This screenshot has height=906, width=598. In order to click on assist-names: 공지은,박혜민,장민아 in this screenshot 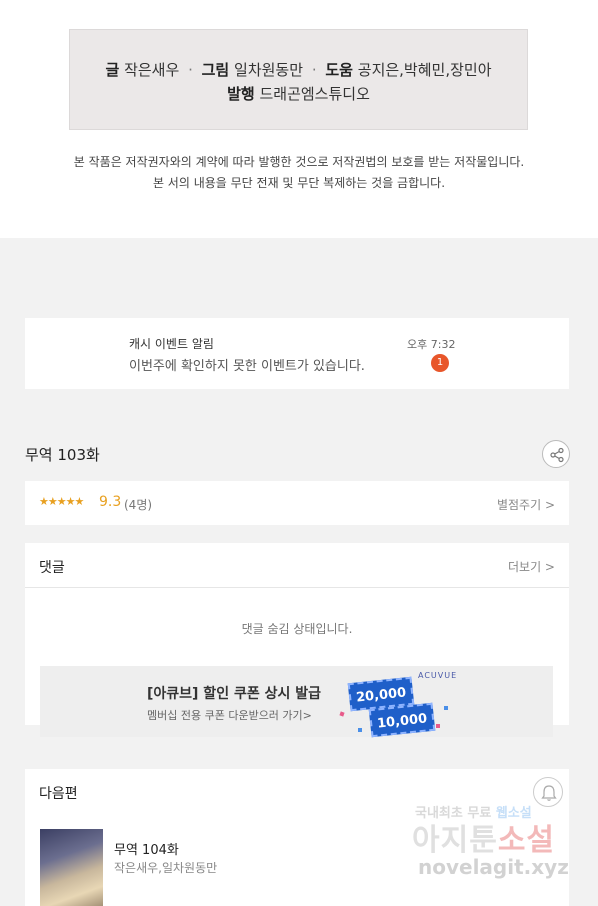, I will do `click(424, 70)`.